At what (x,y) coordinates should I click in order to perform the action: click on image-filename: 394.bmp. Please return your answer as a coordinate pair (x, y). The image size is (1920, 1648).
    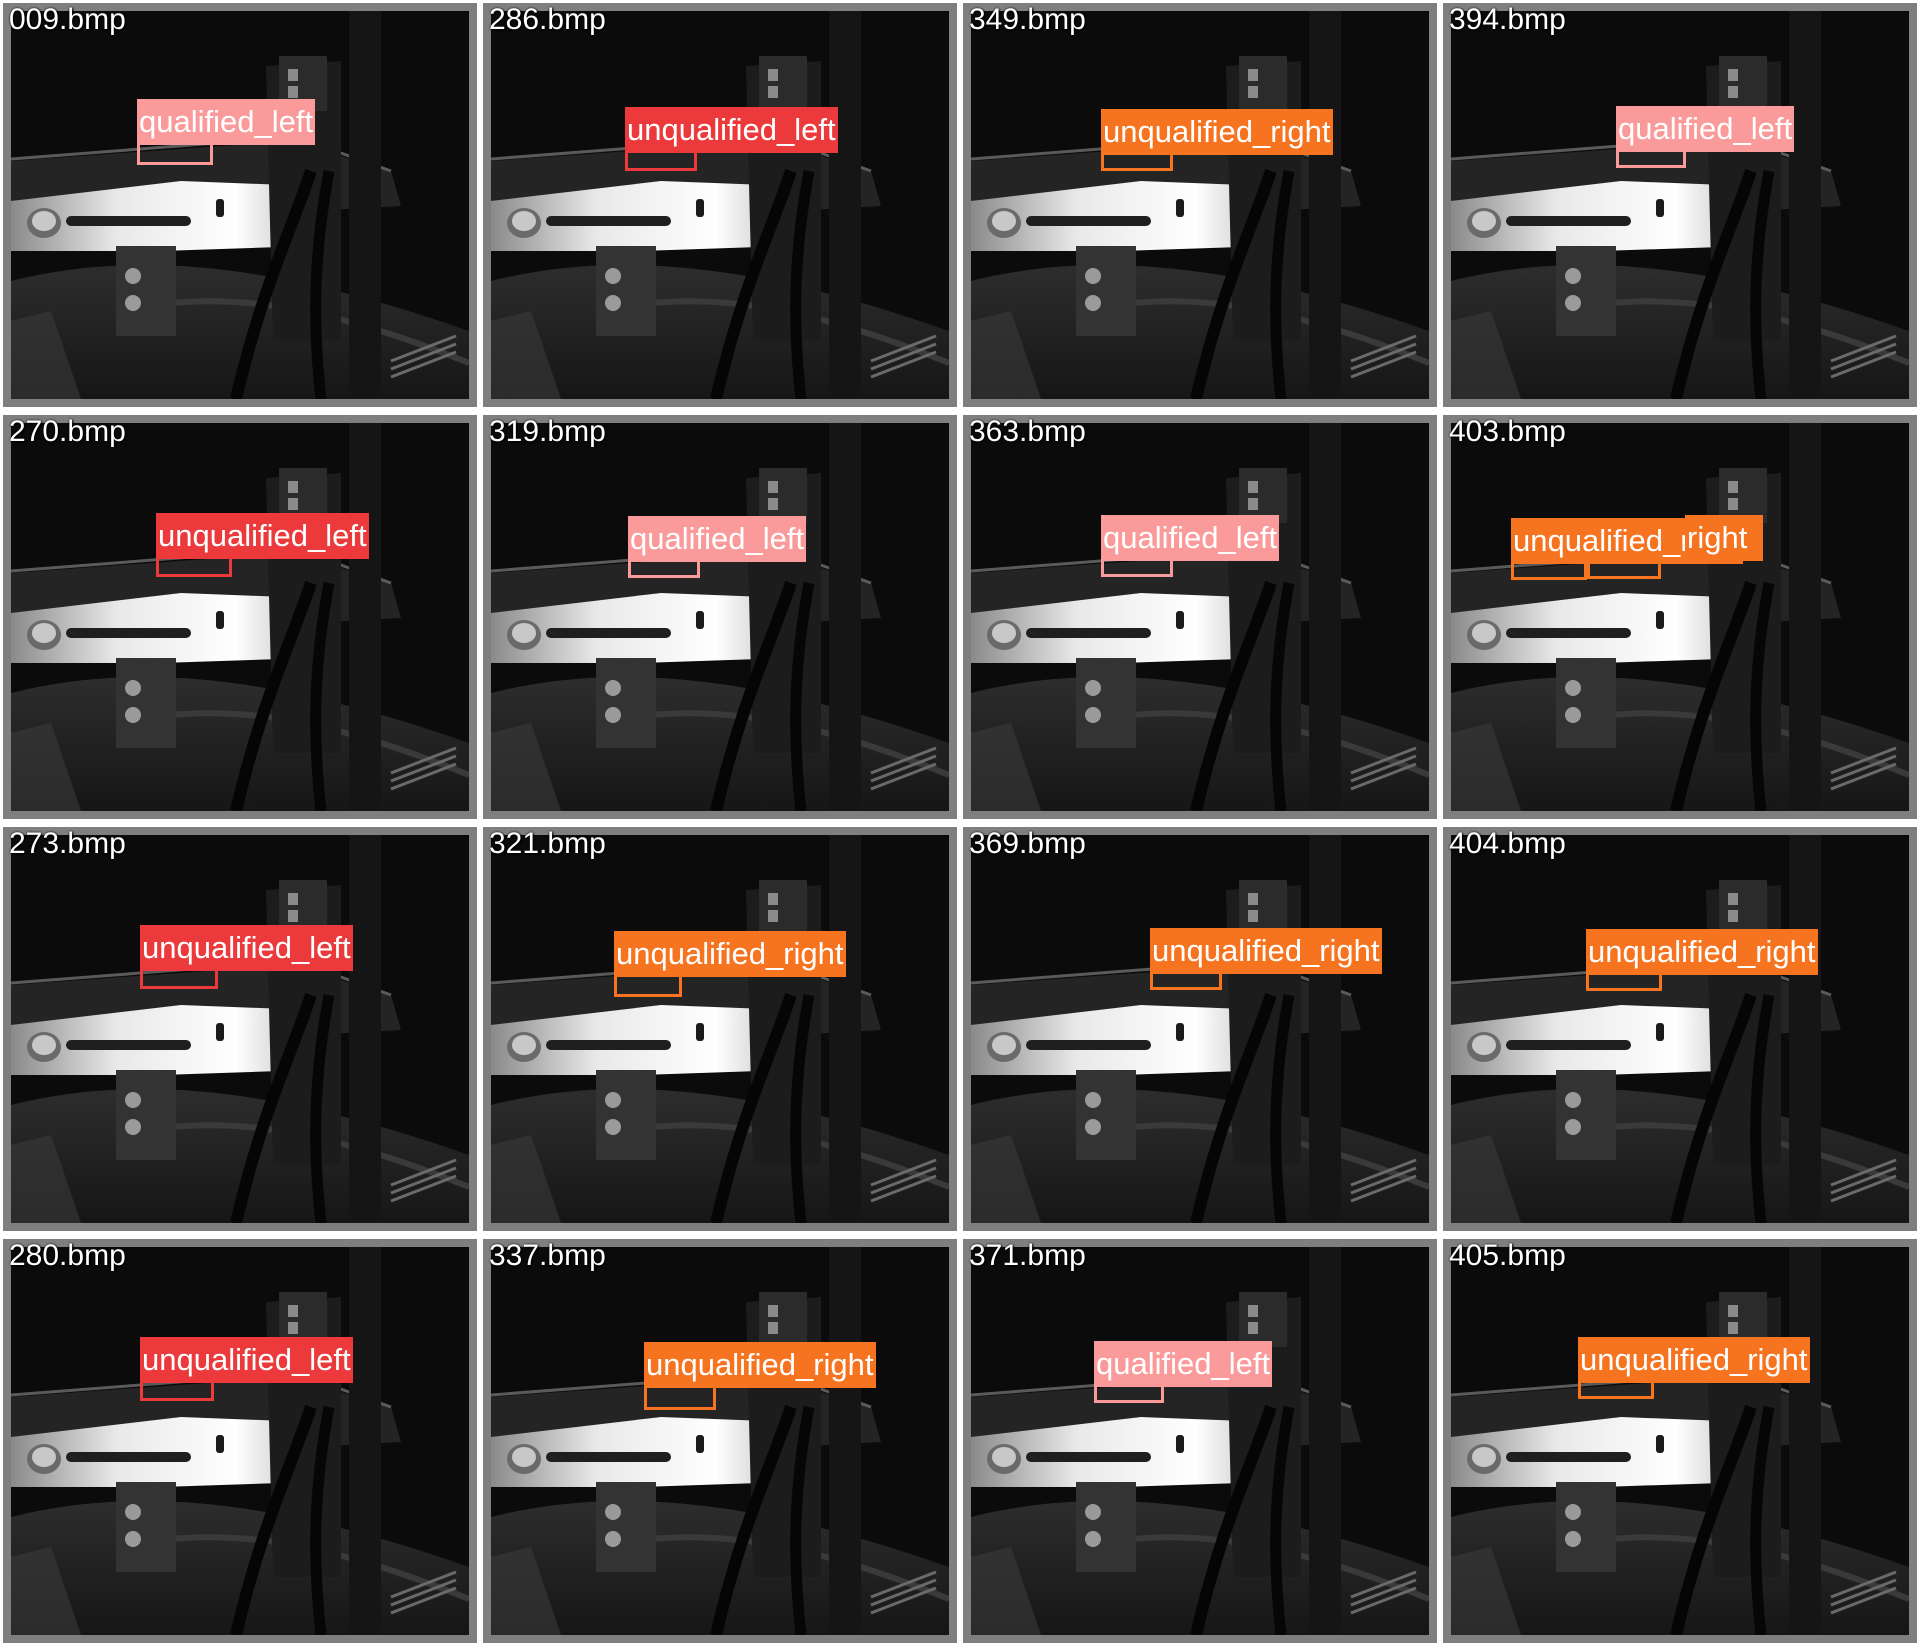
    Looking at the image, I should click on (1507, 19).